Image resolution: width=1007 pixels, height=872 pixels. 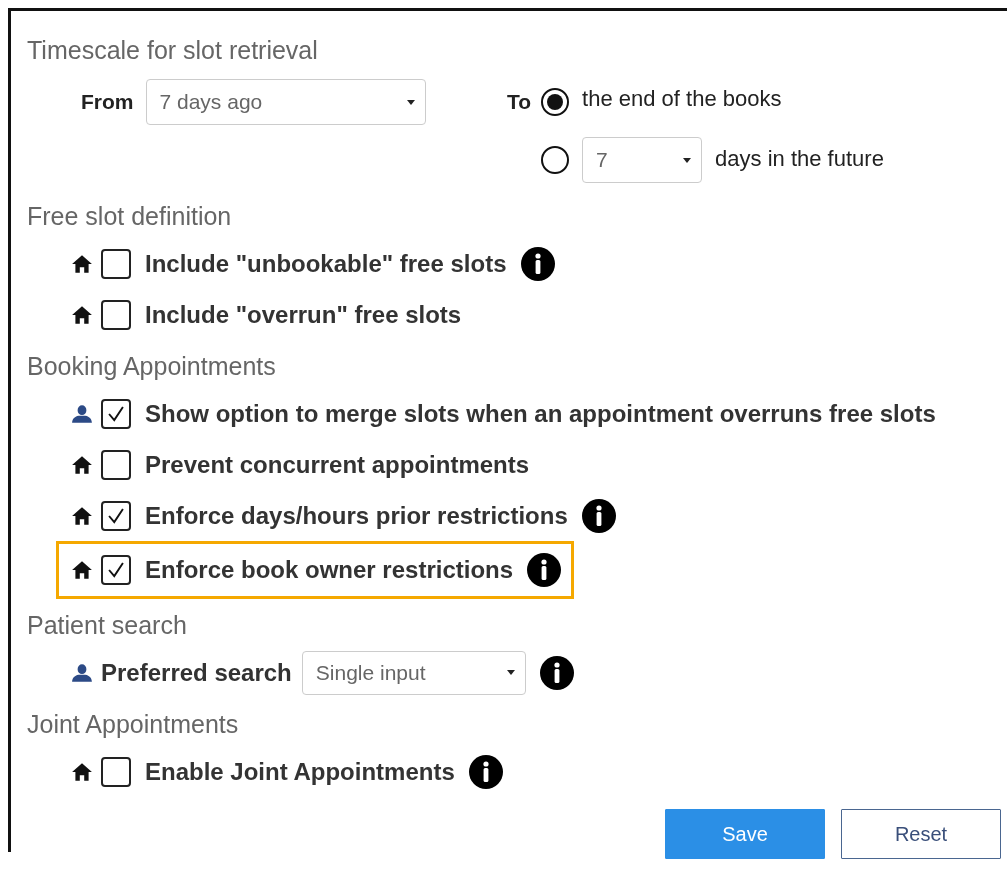 I want to click on option-label: Enable Joint Appointments, so click(x=300, y=771).